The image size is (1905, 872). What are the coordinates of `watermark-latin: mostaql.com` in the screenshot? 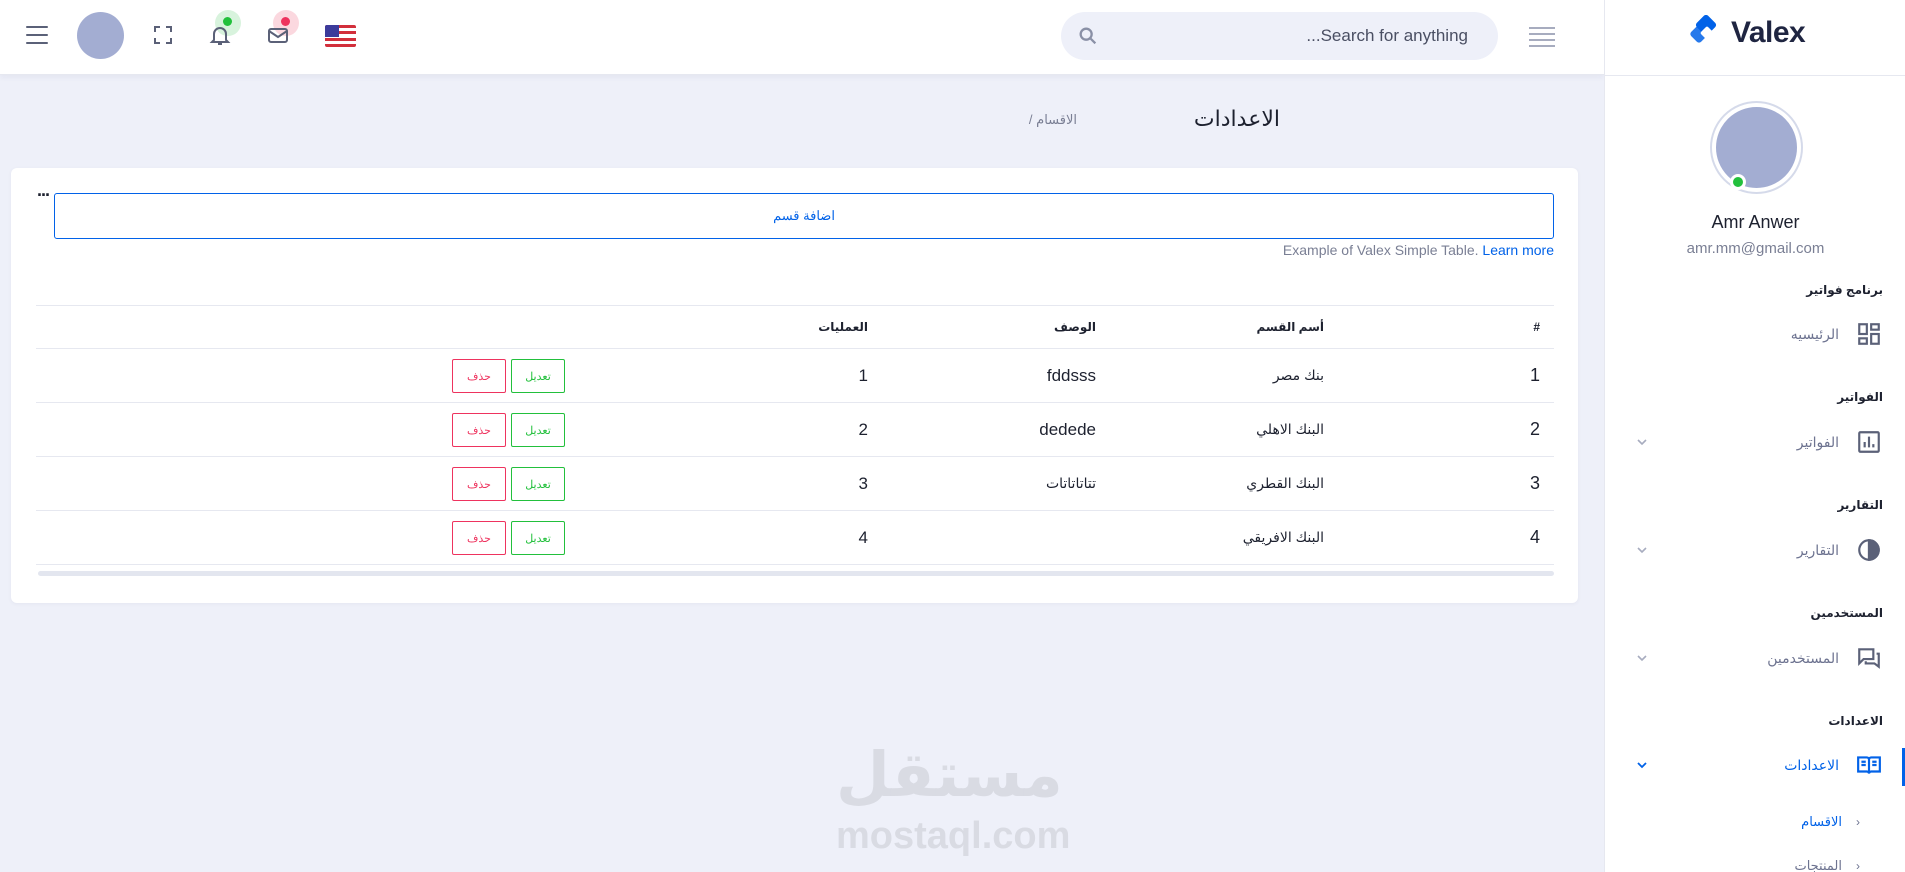 It's located at (953, 836).